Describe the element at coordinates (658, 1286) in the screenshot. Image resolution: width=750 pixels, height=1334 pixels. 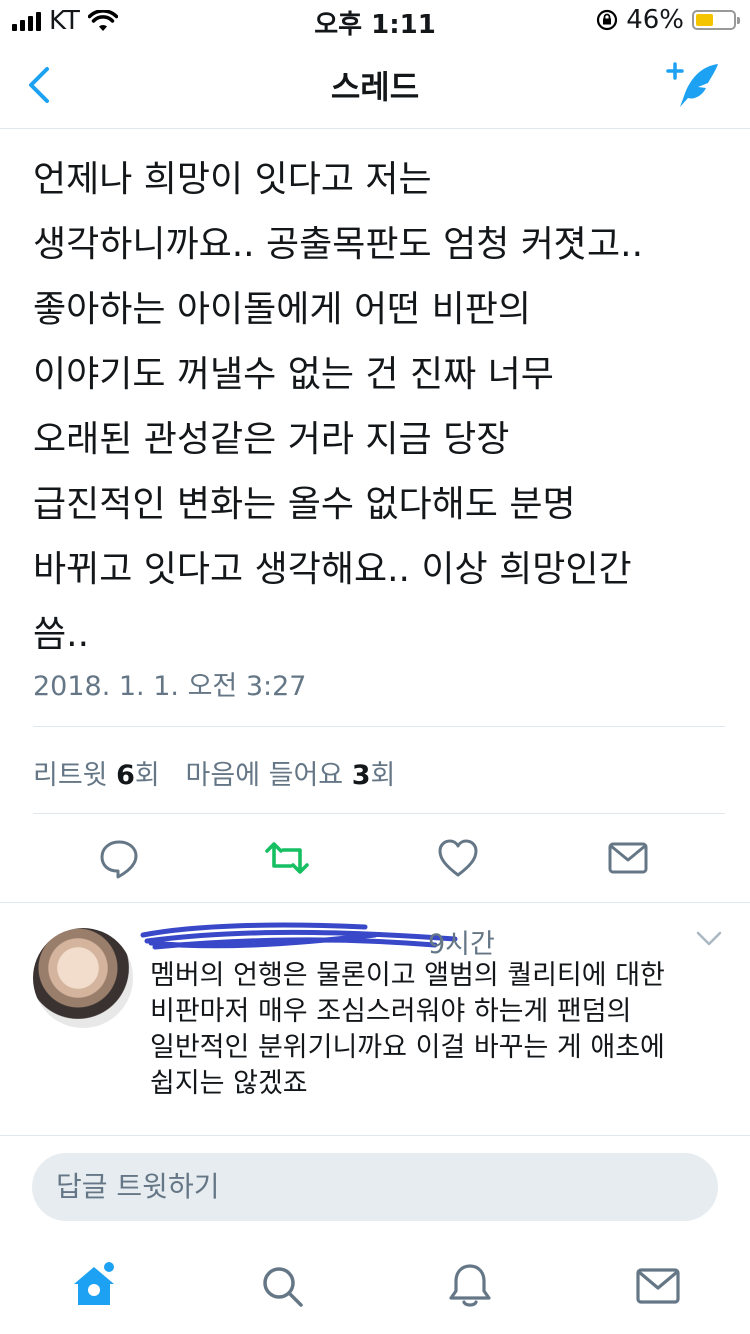
I see `messages-icon` at that location.